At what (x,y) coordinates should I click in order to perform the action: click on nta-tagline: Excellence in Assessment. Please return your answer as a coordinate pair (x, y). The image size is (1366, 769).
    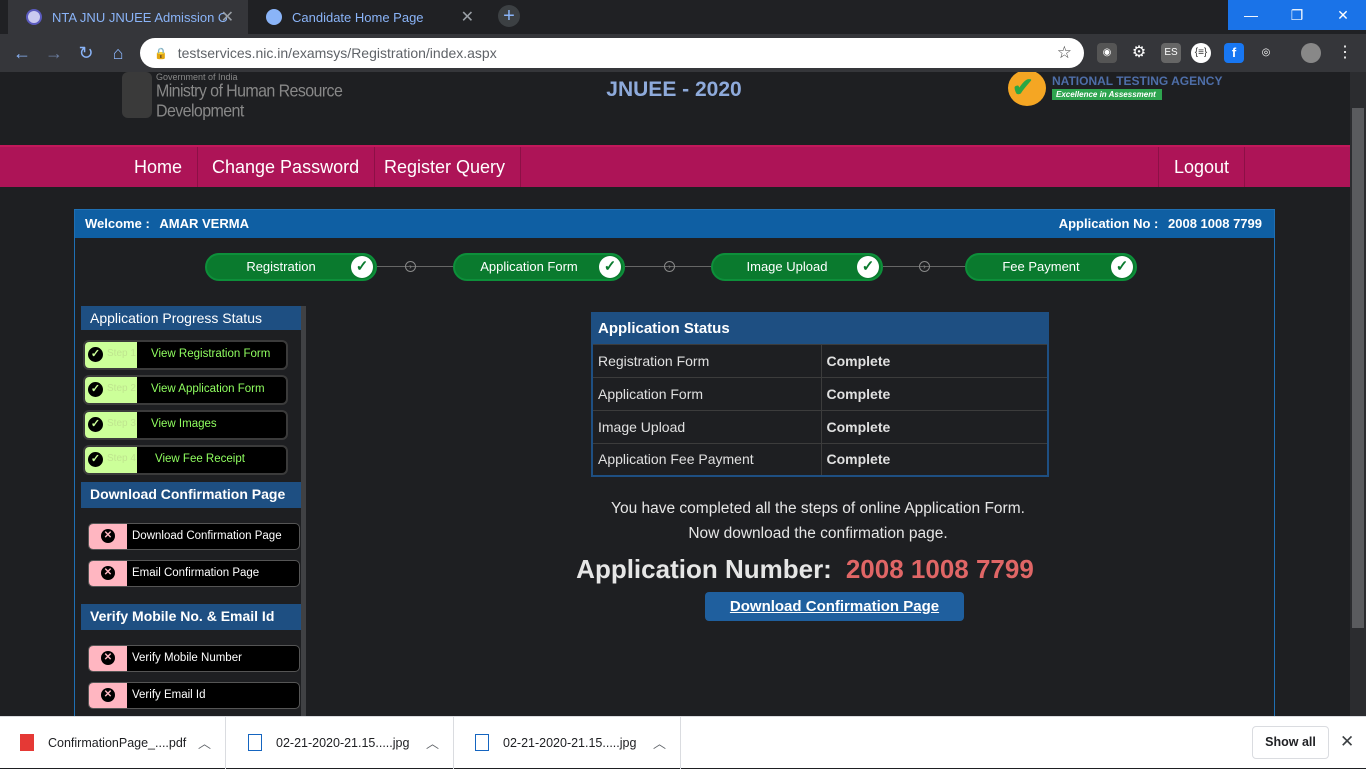
    Looking at the image, I should click on (1107, 94).